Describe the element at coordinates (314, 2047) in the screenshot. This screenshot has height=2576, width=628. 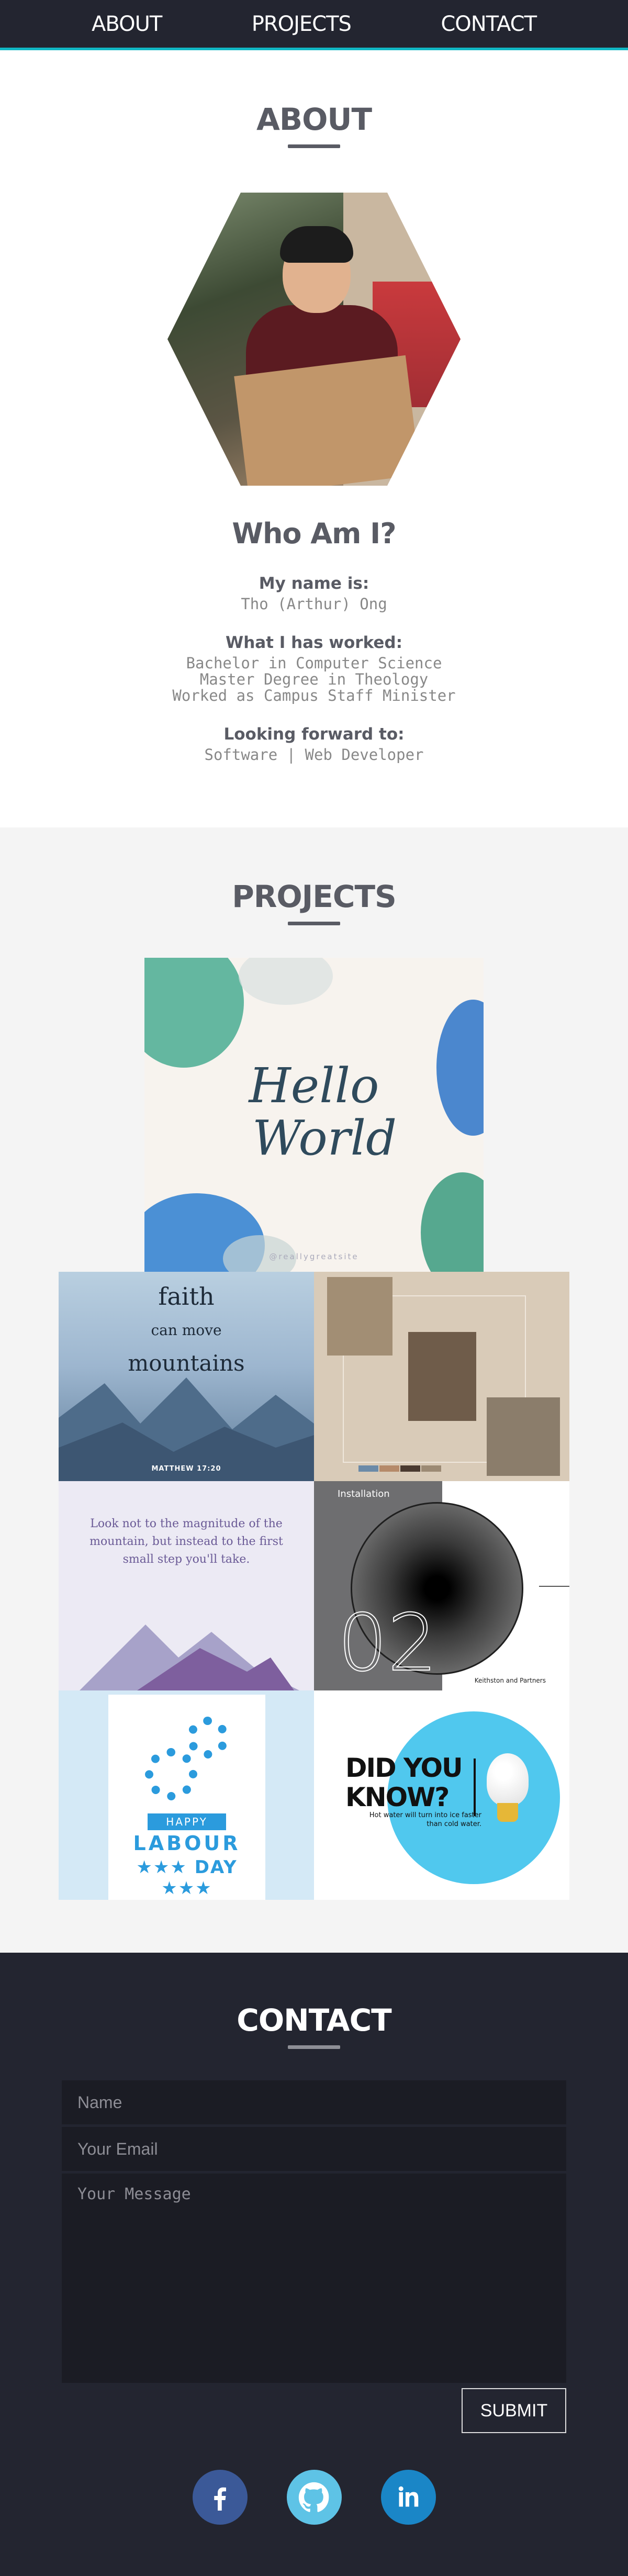
I see `contact-title-underline` at that location.